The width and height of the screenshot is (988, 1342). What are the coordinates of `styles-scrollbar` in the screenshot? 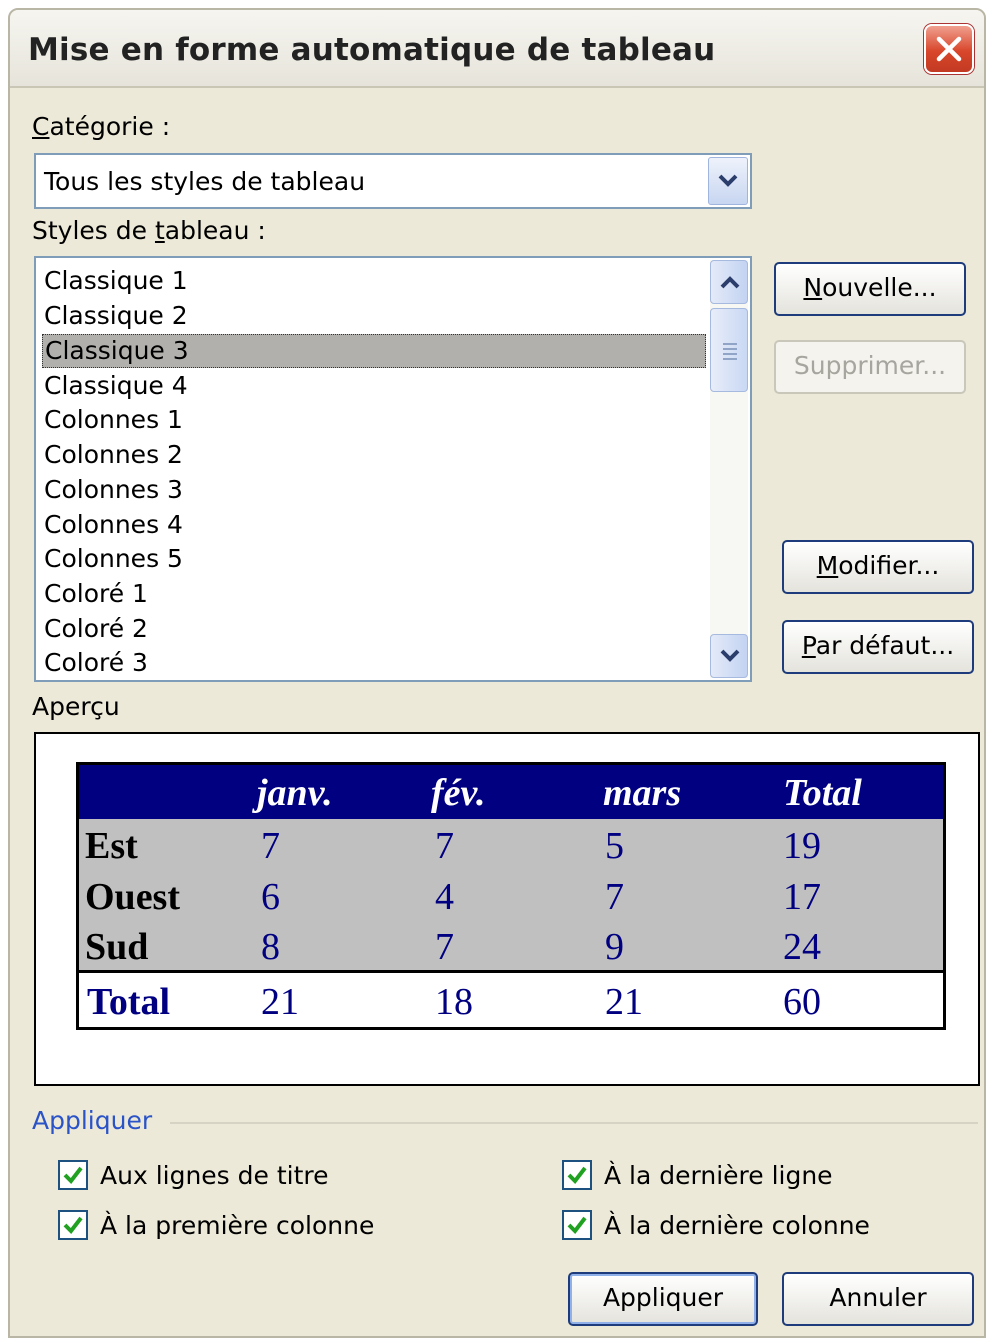 It's located at (729, 469).